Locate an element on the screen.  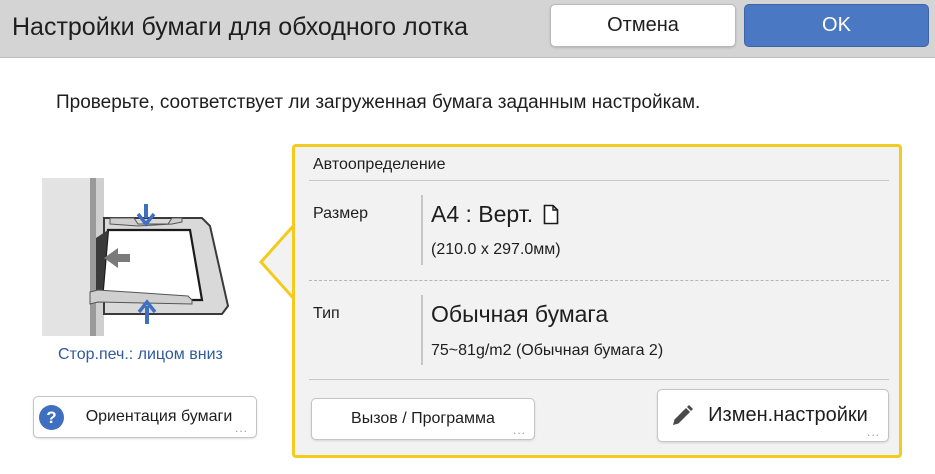
panel-header: Автоопределение is located at coordinates (379, 164).